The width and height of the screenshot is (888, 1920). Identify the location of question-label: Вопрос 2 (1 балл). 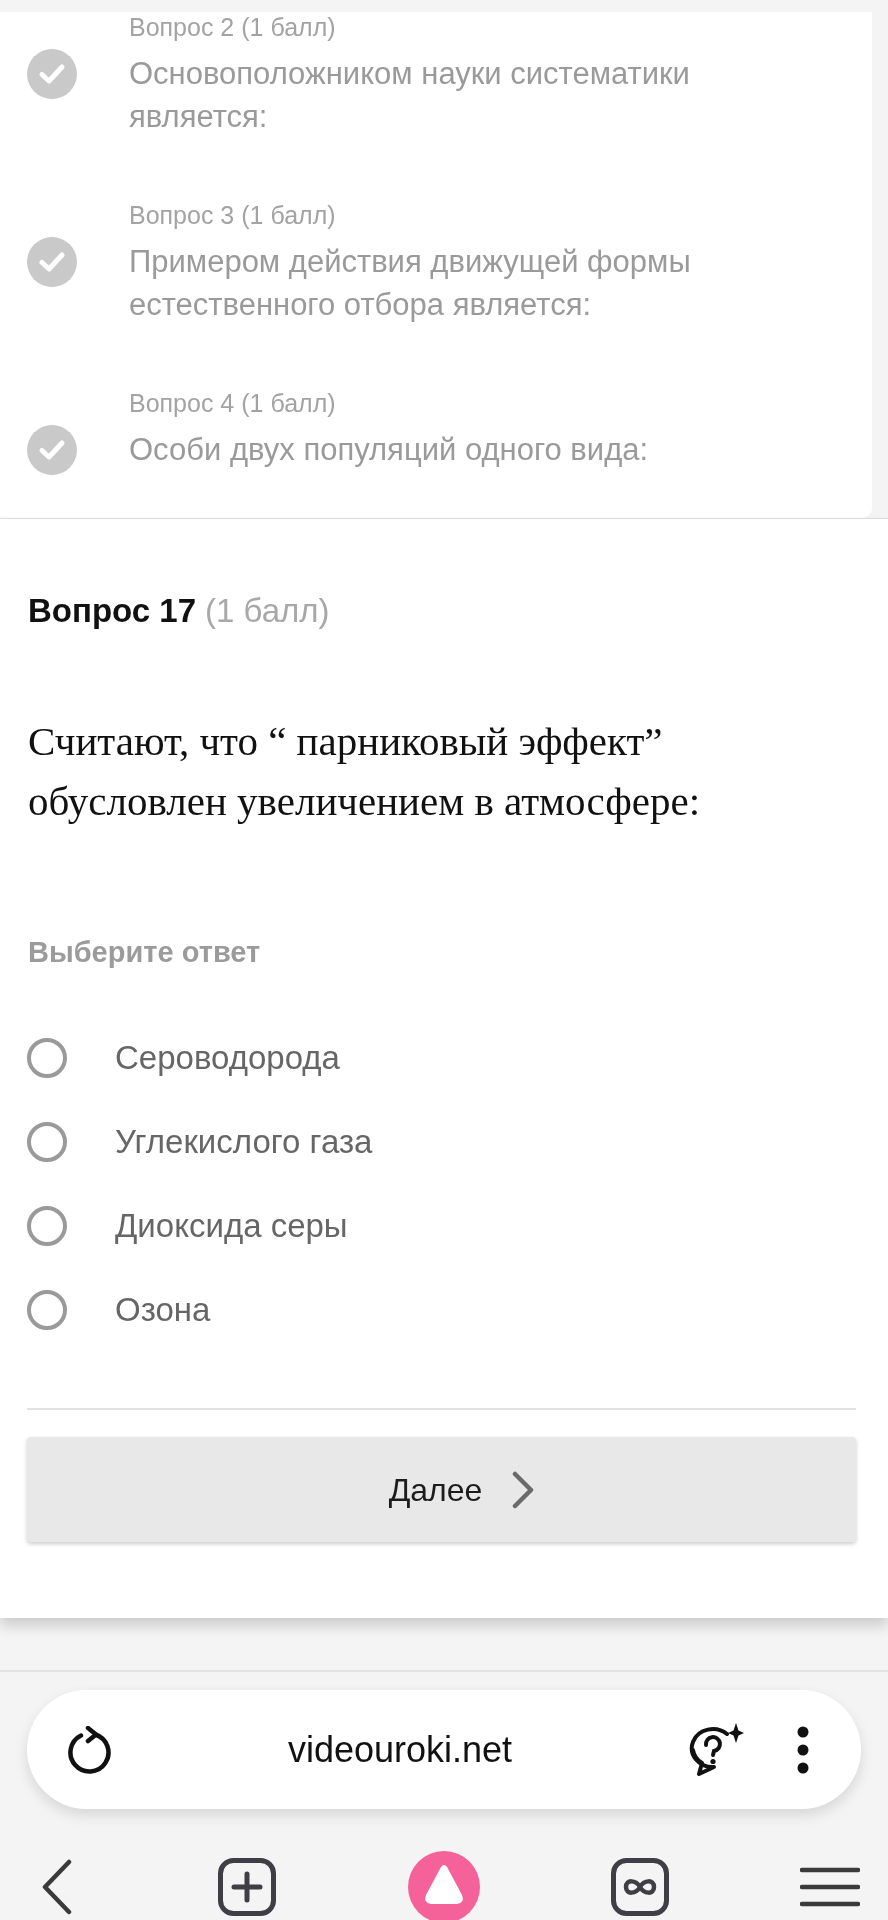
(233, 27).